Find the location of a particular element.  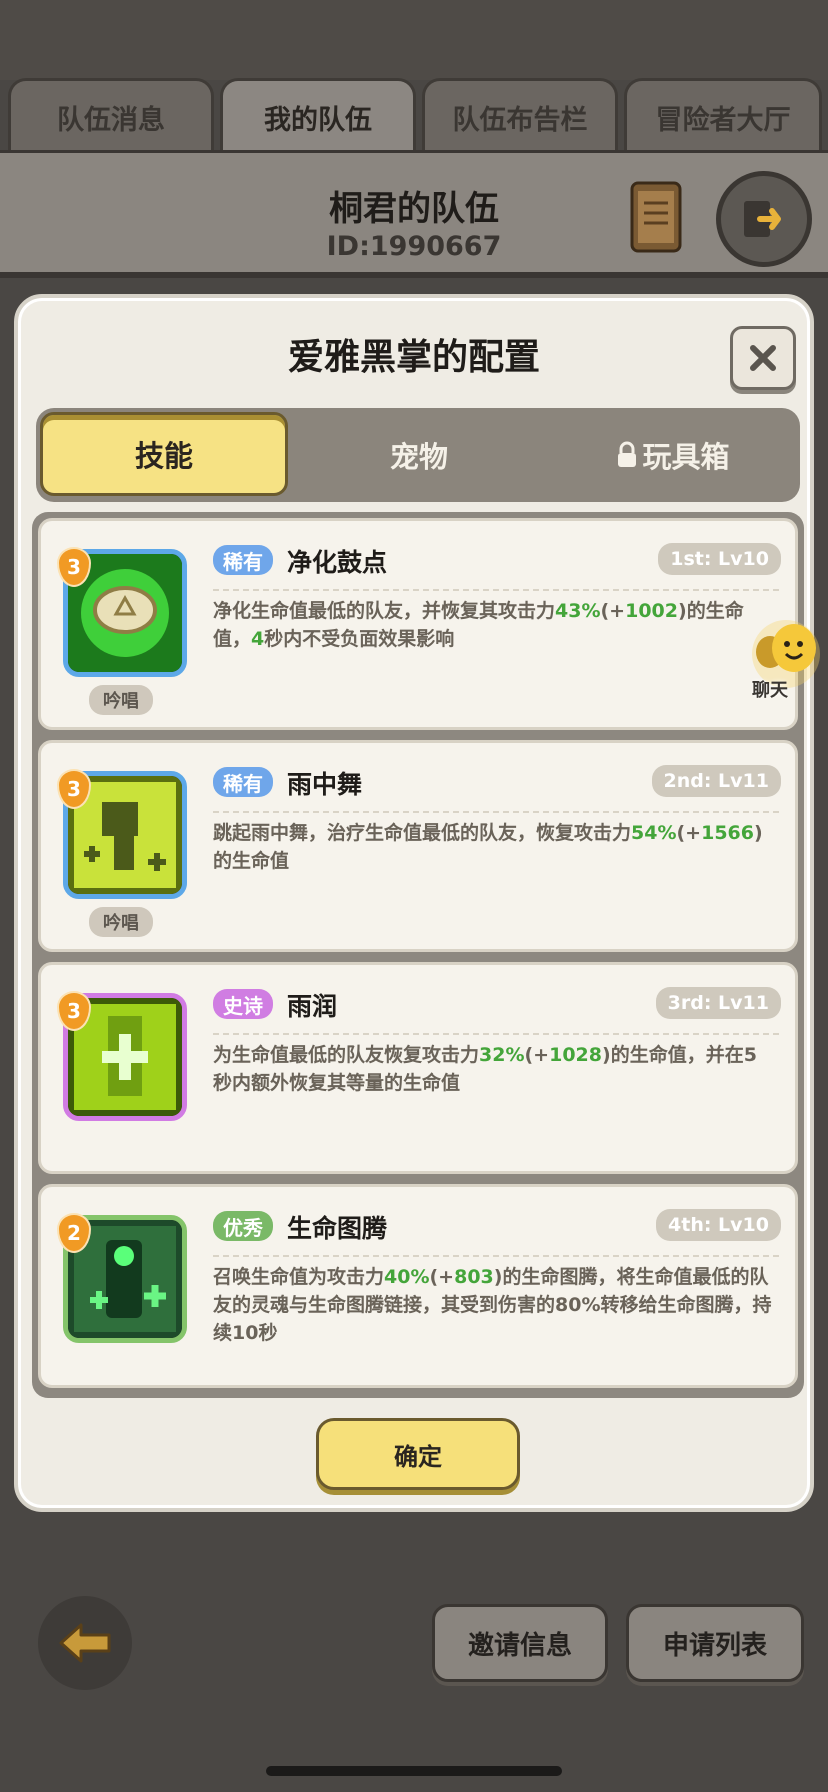

back-arrow-icon is located at coordinates (85, 1643).